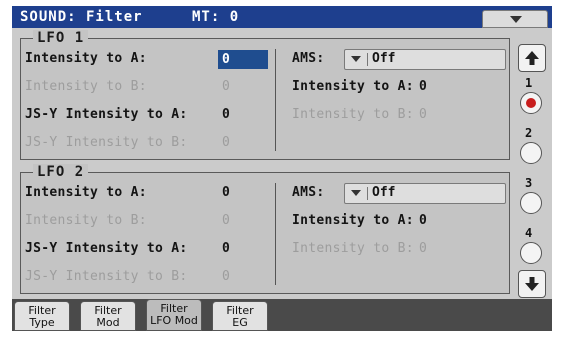  What do you see at coordinates (308, 192) in the screenshot?
I see `lfo2-ams-label: AMS:` at bounding box center [308, 192].